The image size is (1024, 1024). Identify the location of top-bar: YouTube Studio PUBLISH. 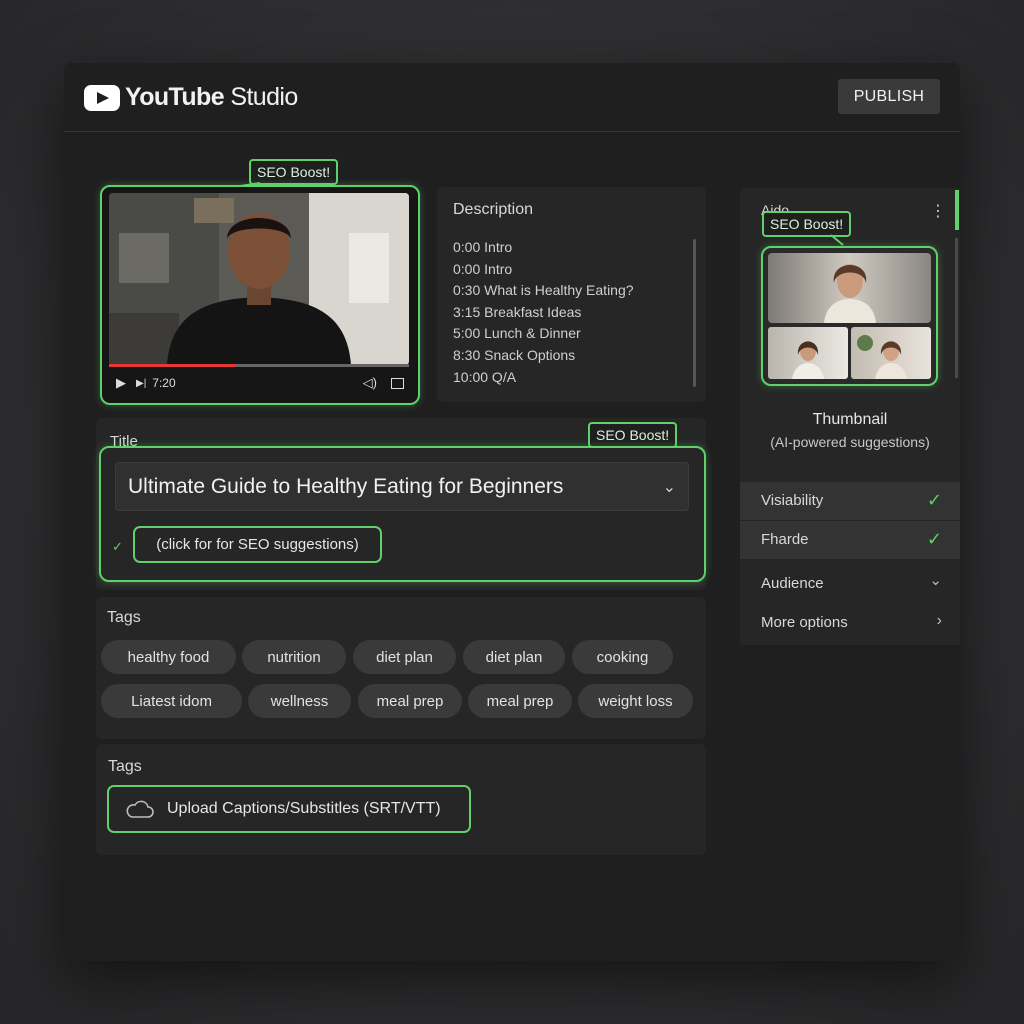
(512, 97).